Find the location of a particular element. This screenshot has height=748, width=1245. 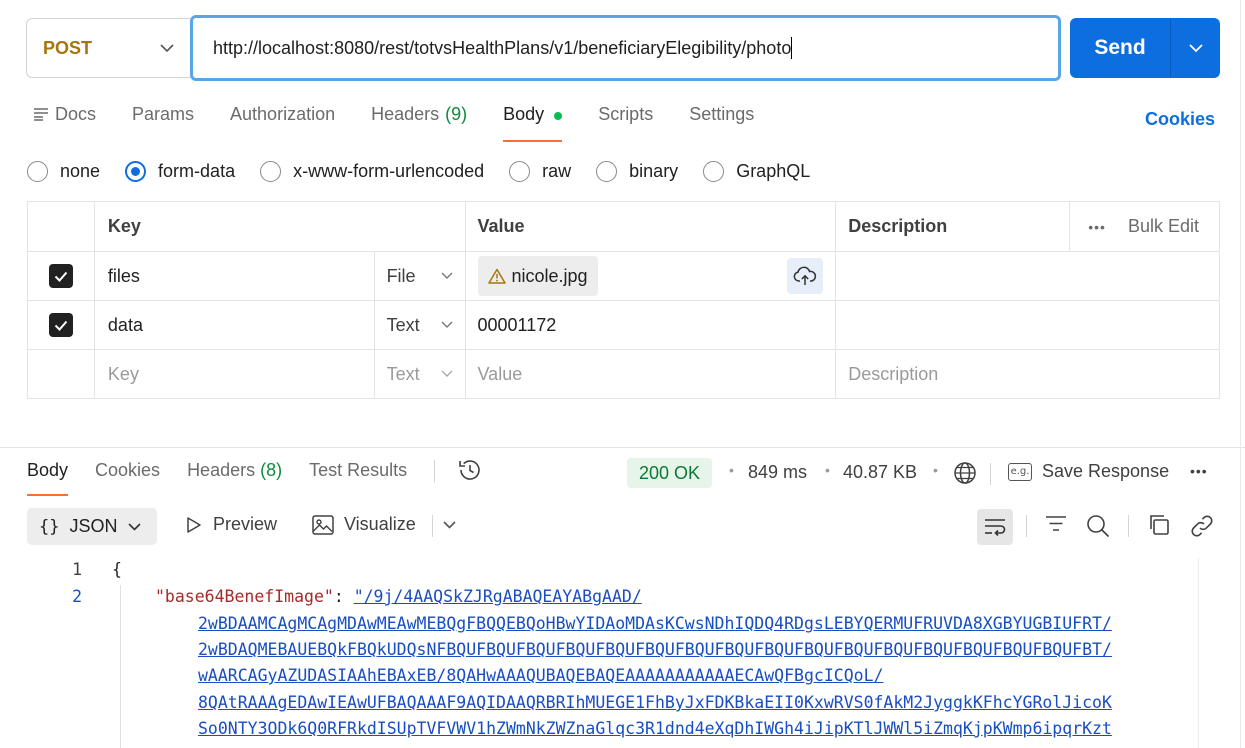

row-type-placeholder: Text is located at coordinates (403, 373).